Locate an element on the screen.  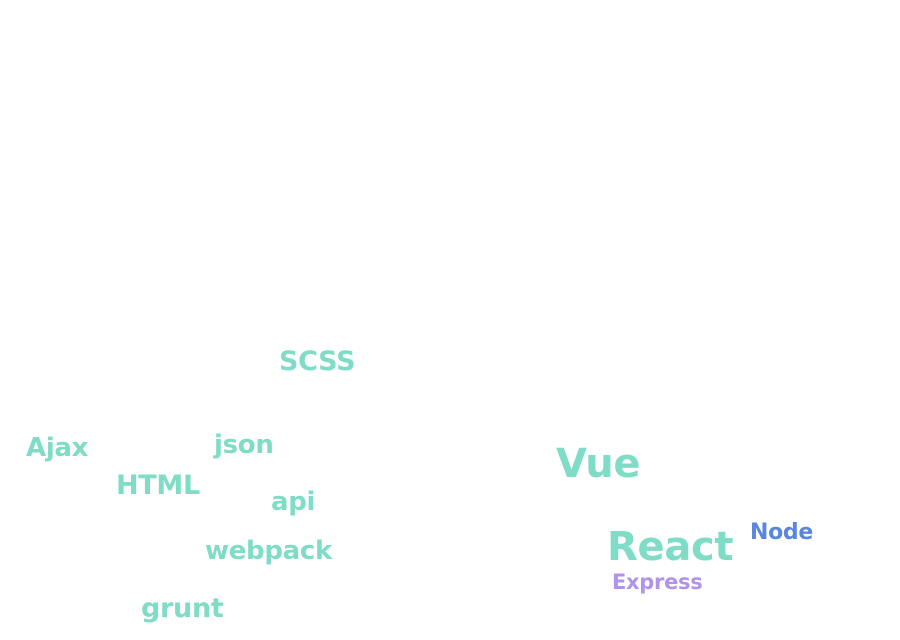
tag-vue: Vue is located at coordinates (598, 464).